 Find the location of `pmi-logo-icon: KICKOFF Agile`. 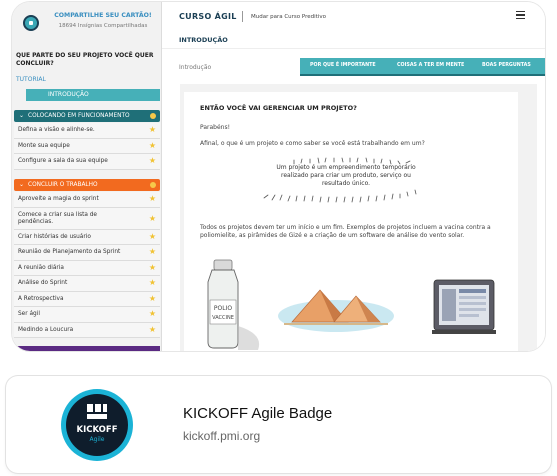

pmi-logo-icon: KICKOFF Agile is located at coordinates (97, 425).